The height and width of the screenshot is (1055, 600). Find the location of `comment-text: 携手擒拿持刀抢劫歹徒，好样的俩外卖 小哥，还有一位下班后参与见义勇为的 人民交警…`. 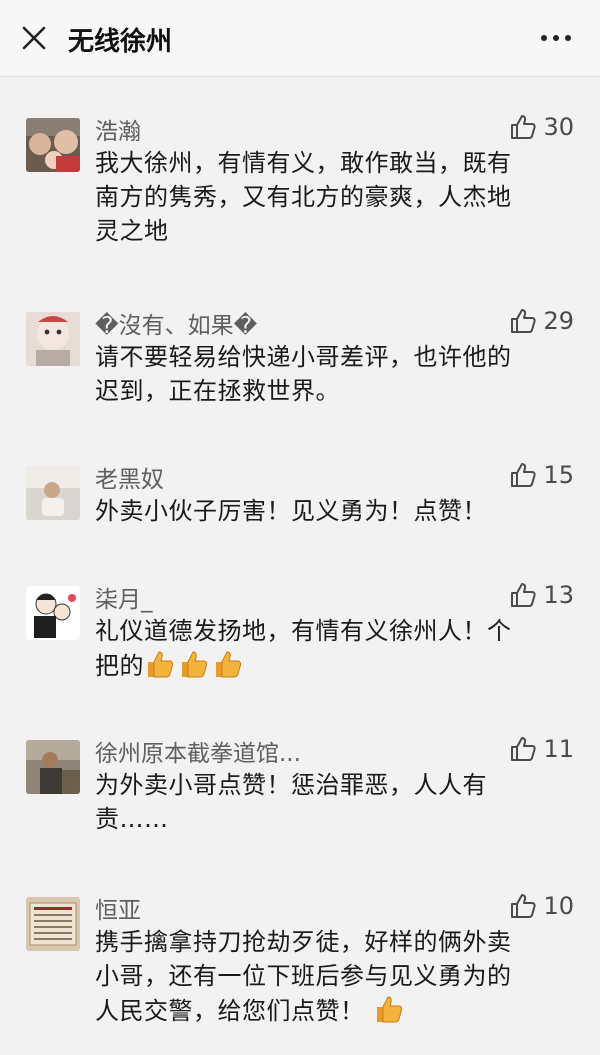

comment-text: 携手擒拿持刀抢劫歹徒，好样的俩外卖 小哥，还有一位下班后参与见义勇为的 人民交警… is located at coordinates (335, 979).